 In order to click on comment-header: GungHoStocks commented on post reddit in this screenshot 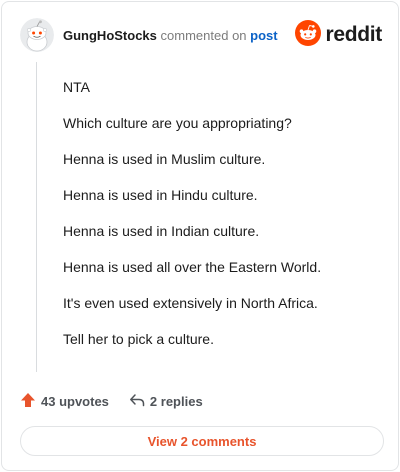, I will do `click(201, 36)`.